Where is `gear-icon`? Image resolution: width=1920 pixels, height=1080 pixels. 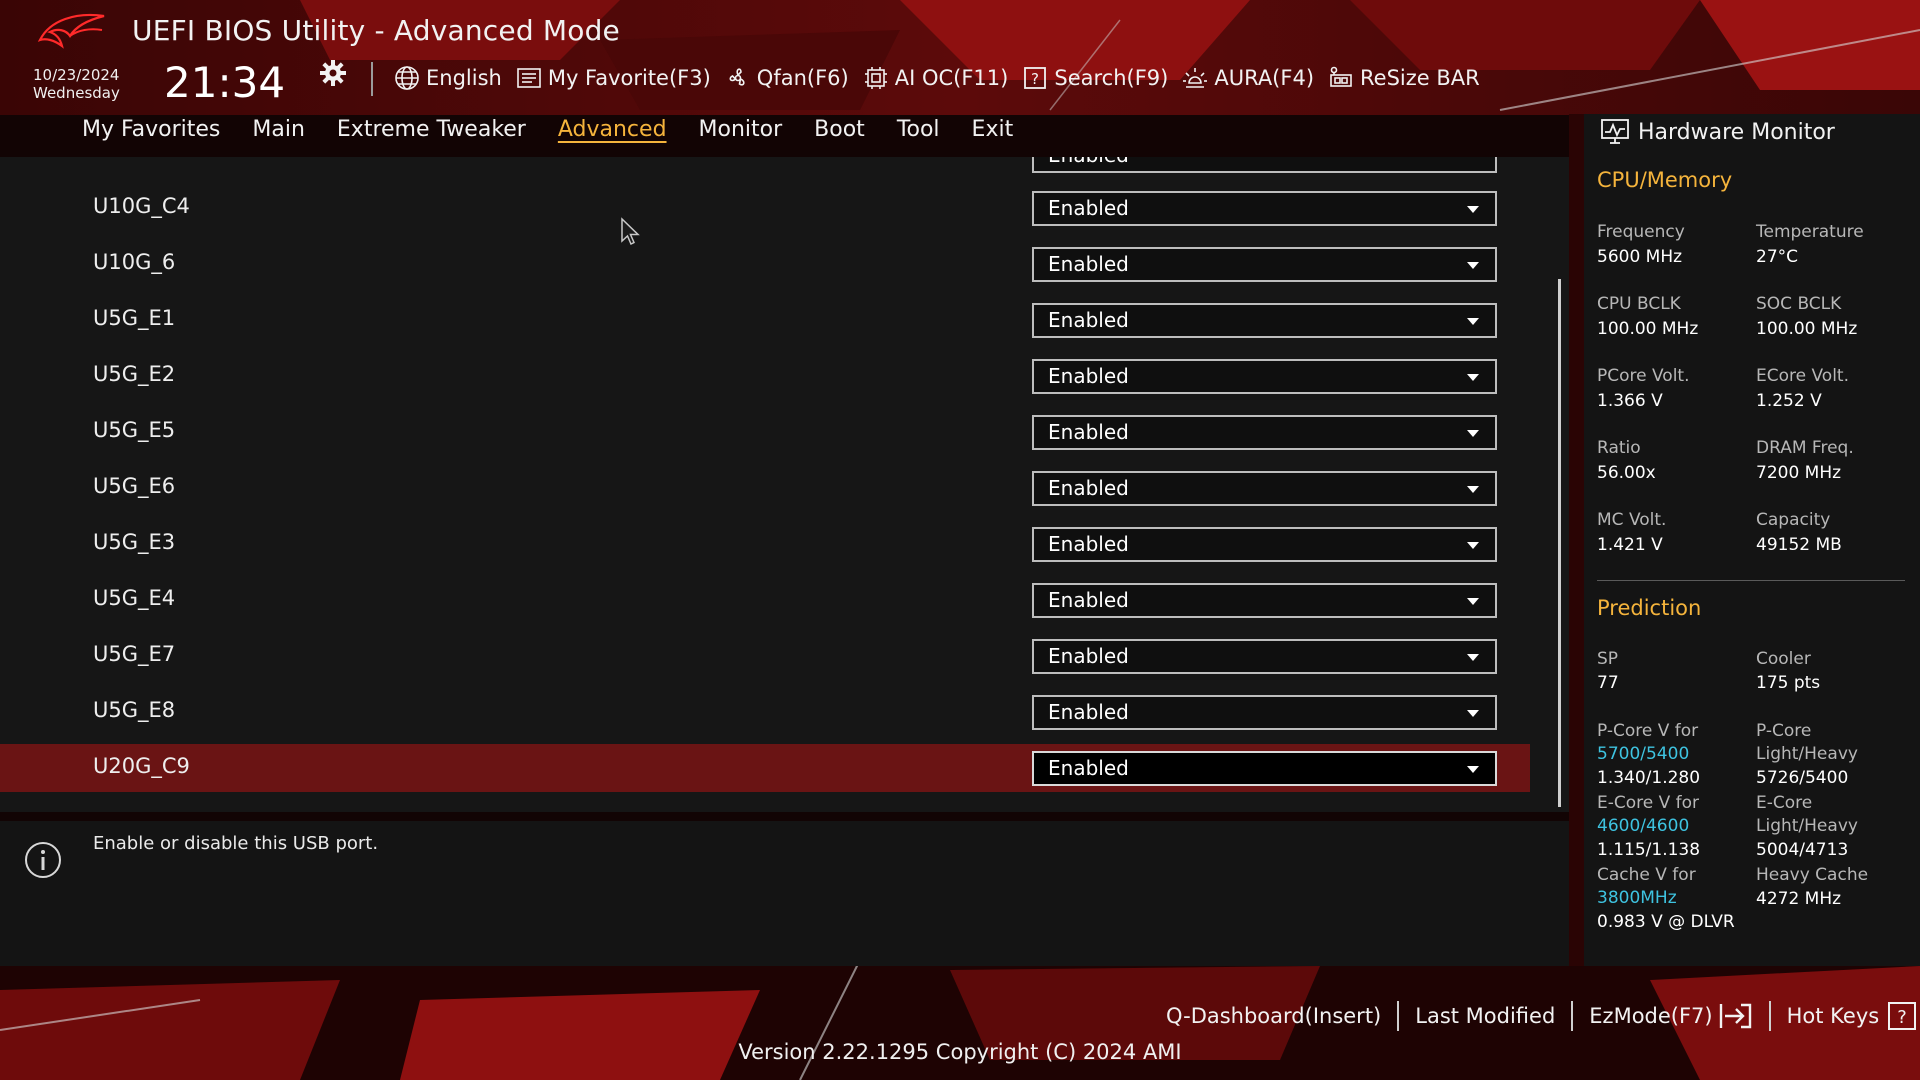
gear-icon is located at coordinates (333, 73).